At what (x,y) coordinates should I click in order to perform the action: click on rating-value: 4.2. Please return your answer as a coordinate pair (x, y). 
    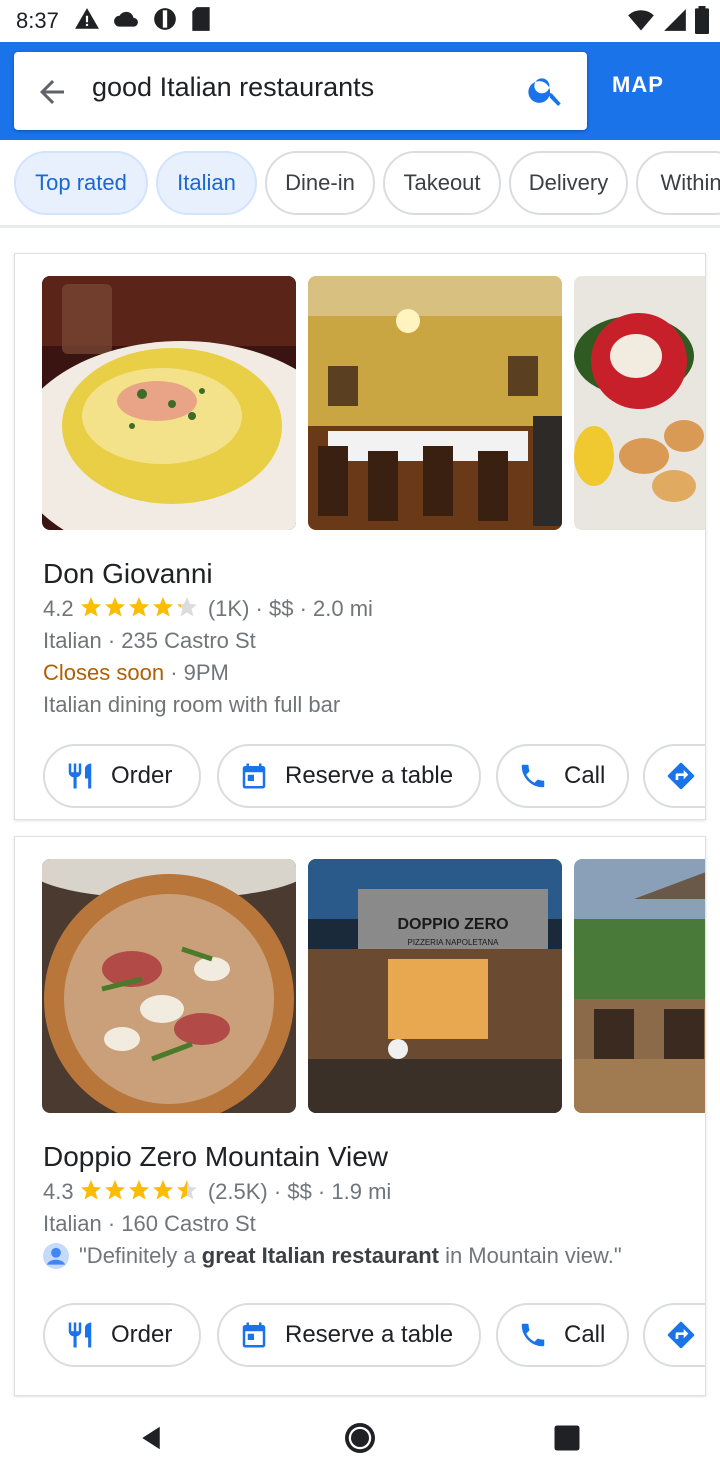
    Looking at the image, I should click on (58, 608).